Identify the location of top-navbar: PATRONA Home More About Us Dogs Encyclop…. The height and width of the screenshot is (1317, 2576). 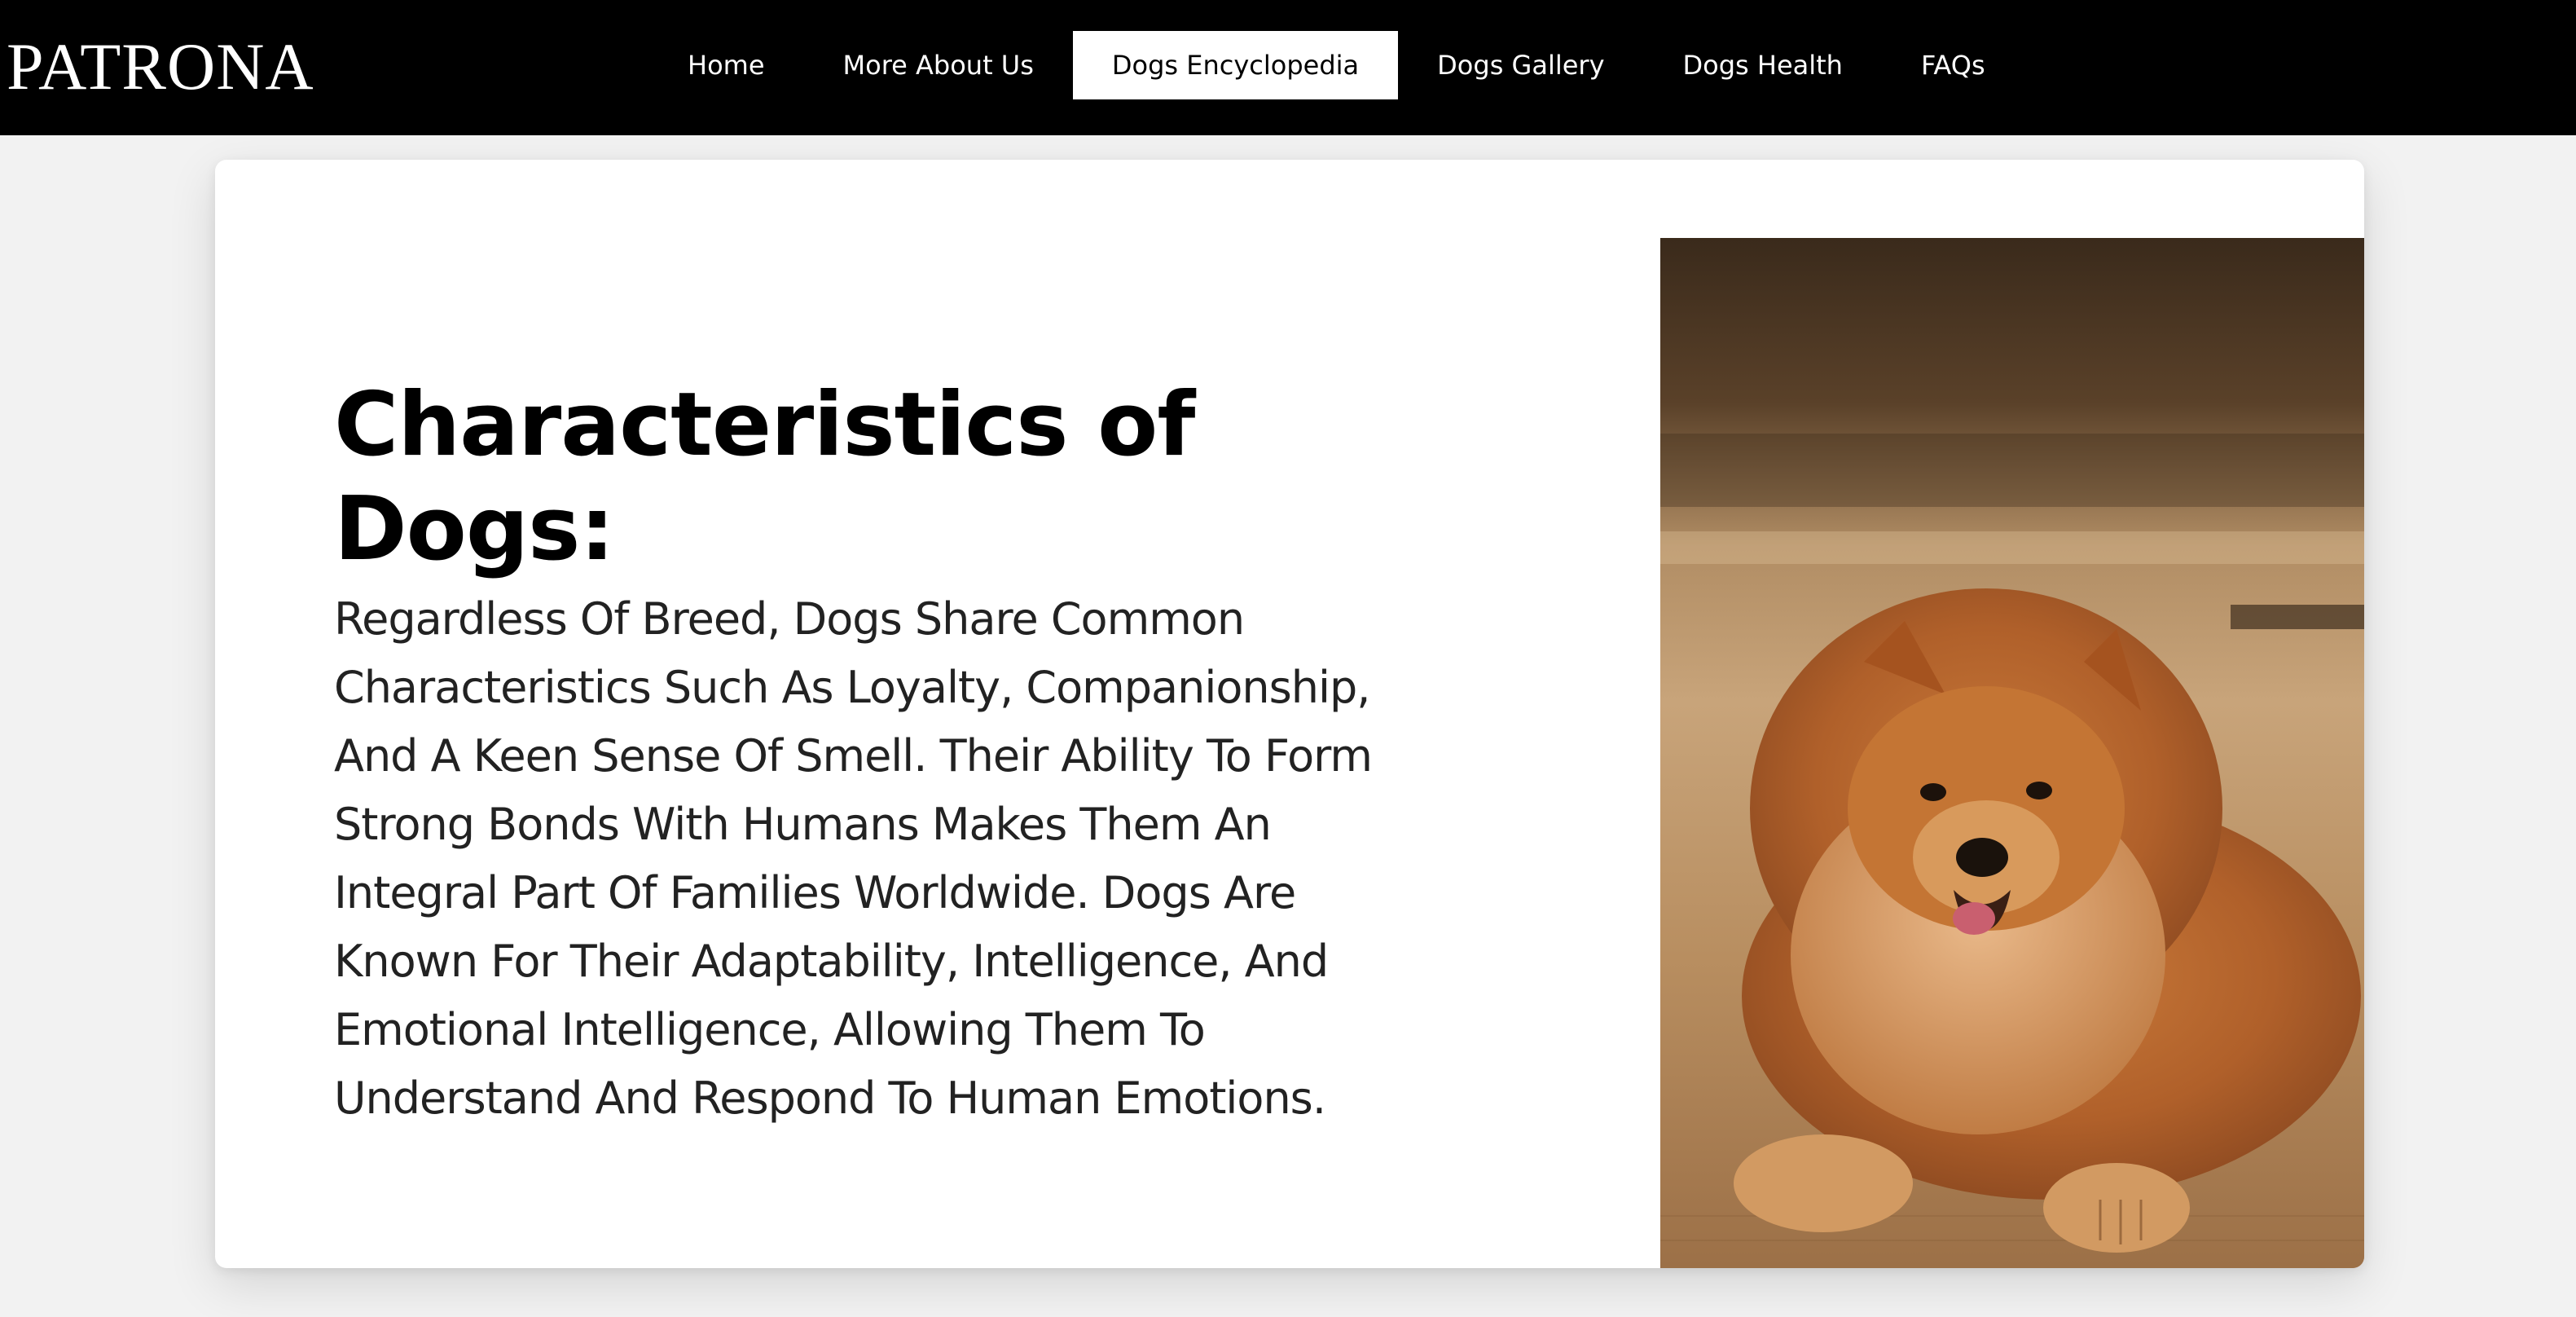
(1288, 67).